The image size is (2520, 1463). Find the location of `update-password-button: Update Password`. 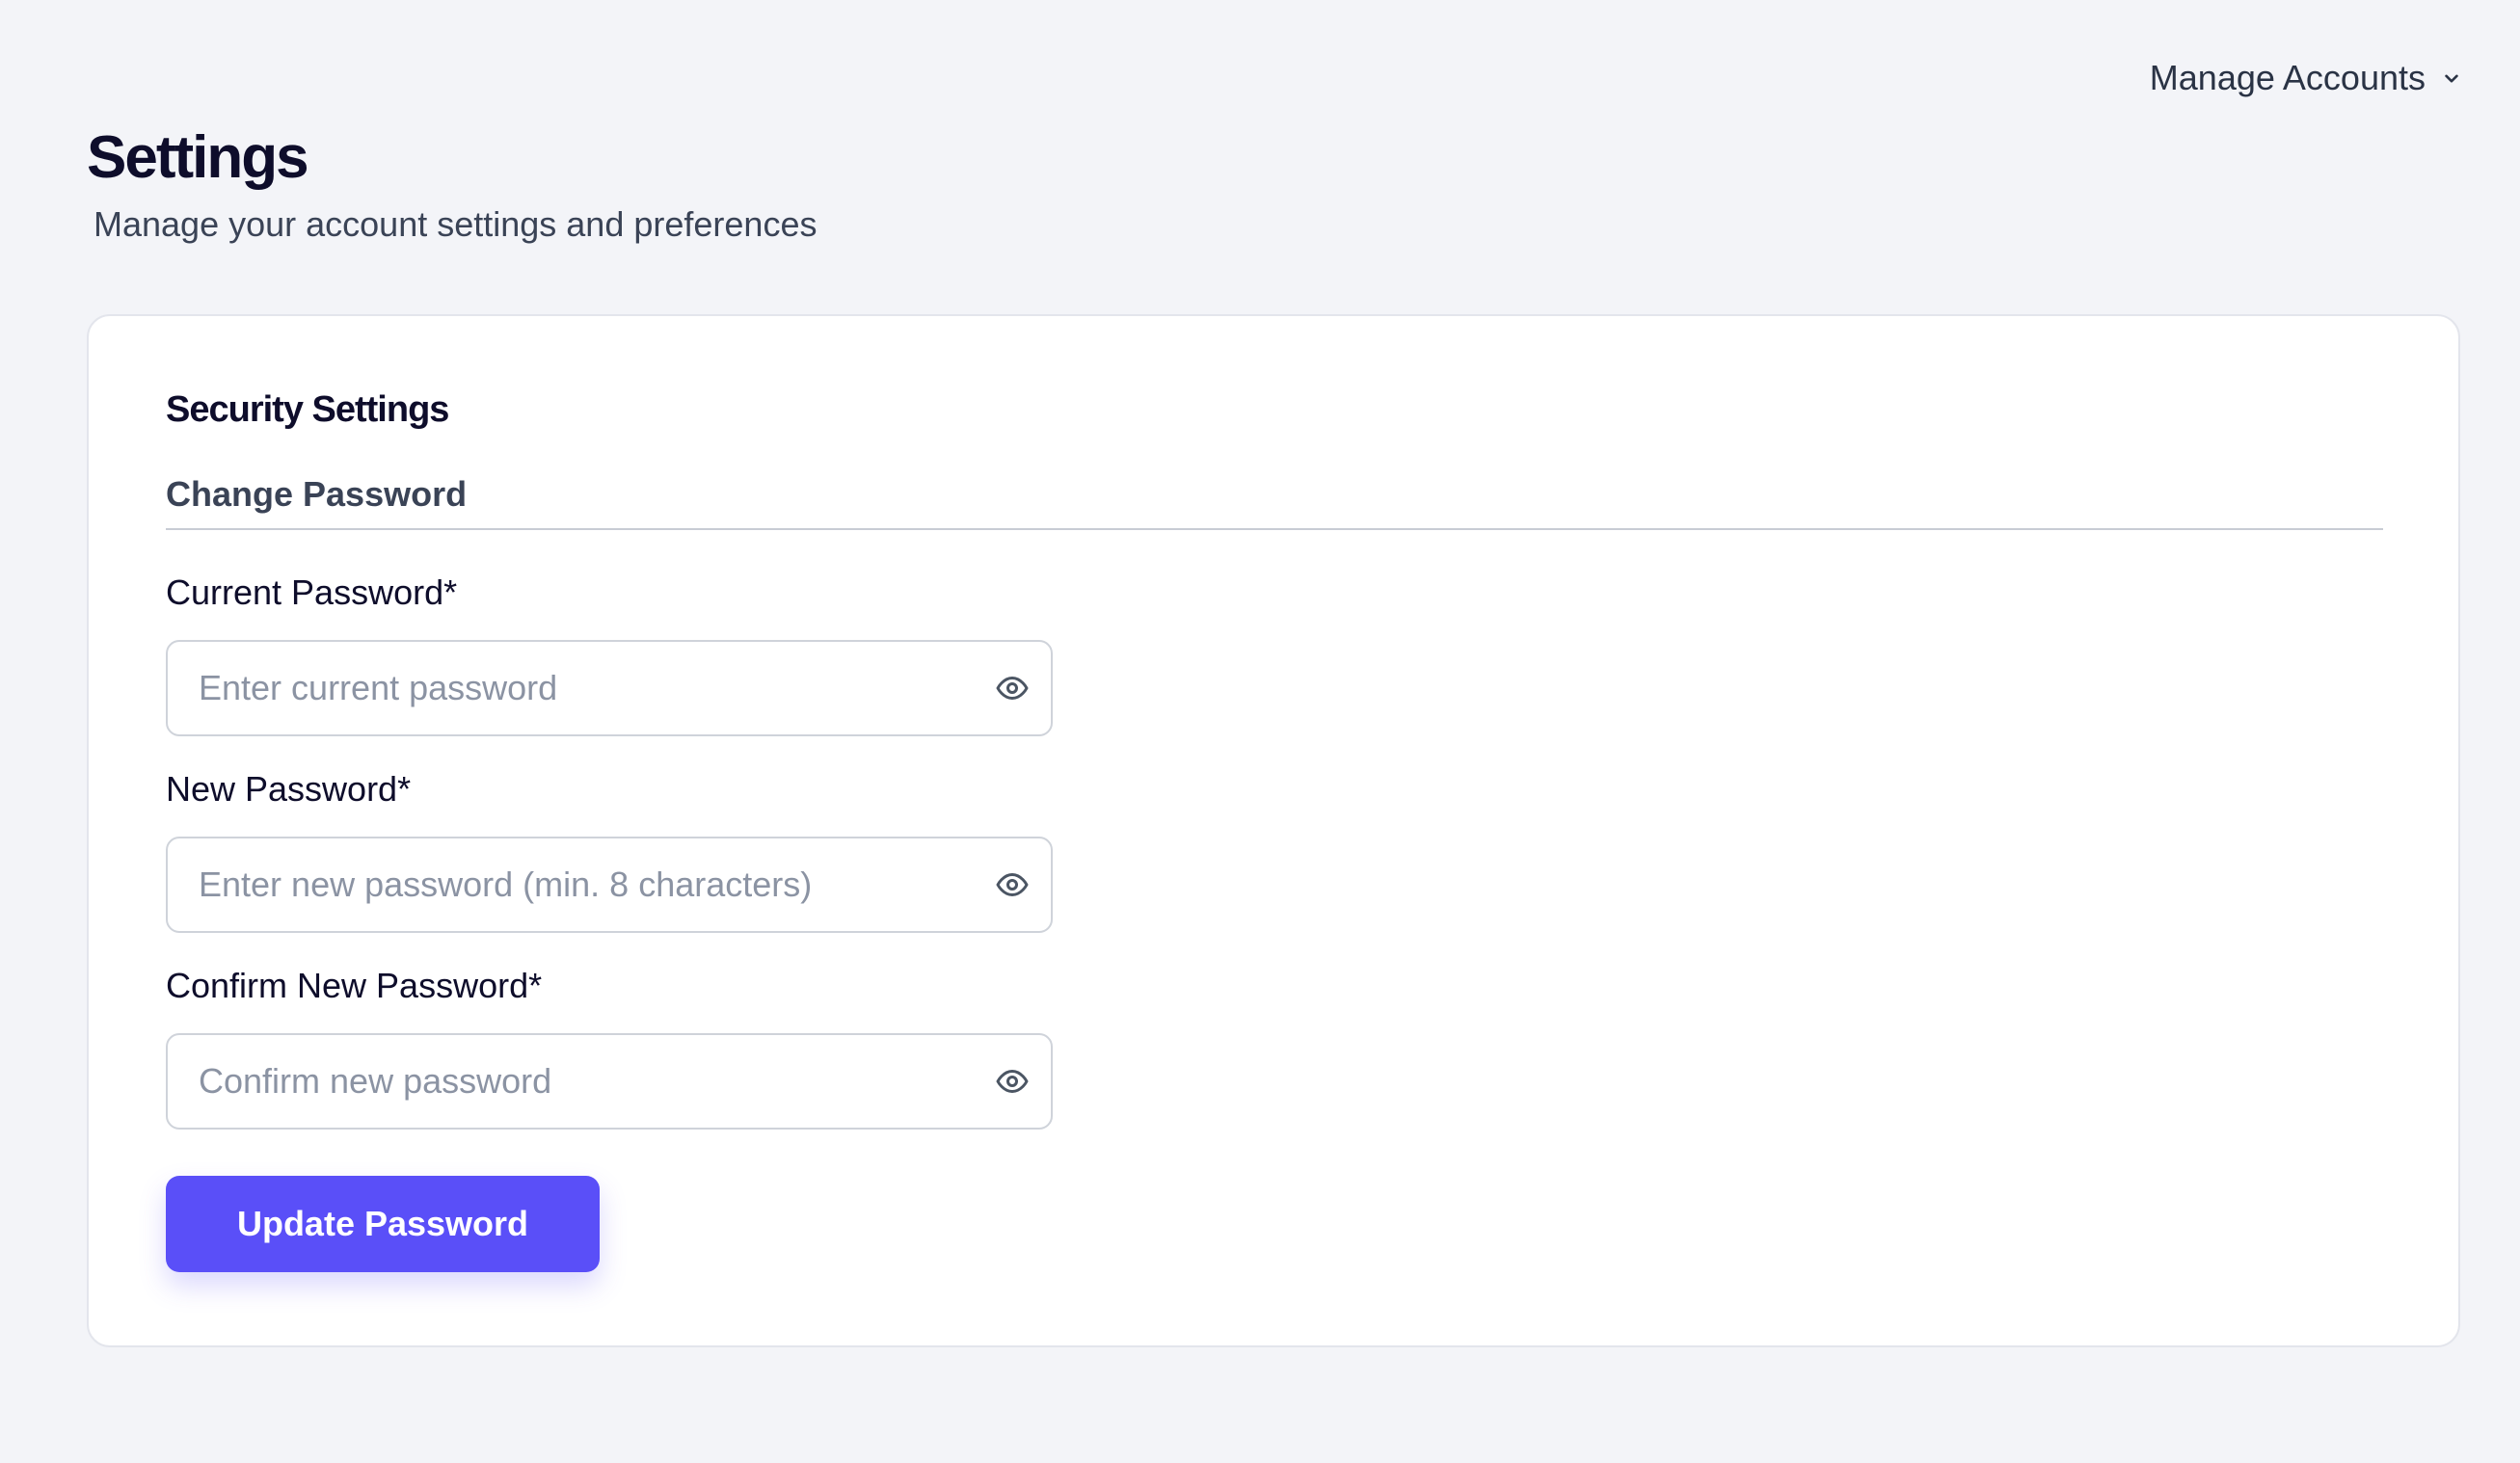

update-password-button: Update Password is located at coordinates (383, 1224).